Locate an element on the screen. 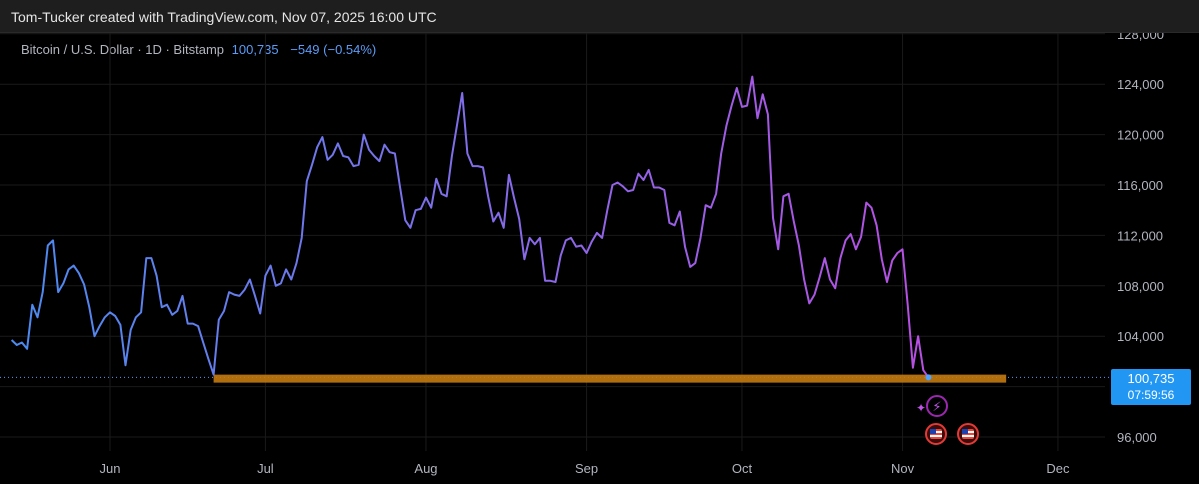  y-tick-label: 116,000 is located at coordinates (1140, 185).